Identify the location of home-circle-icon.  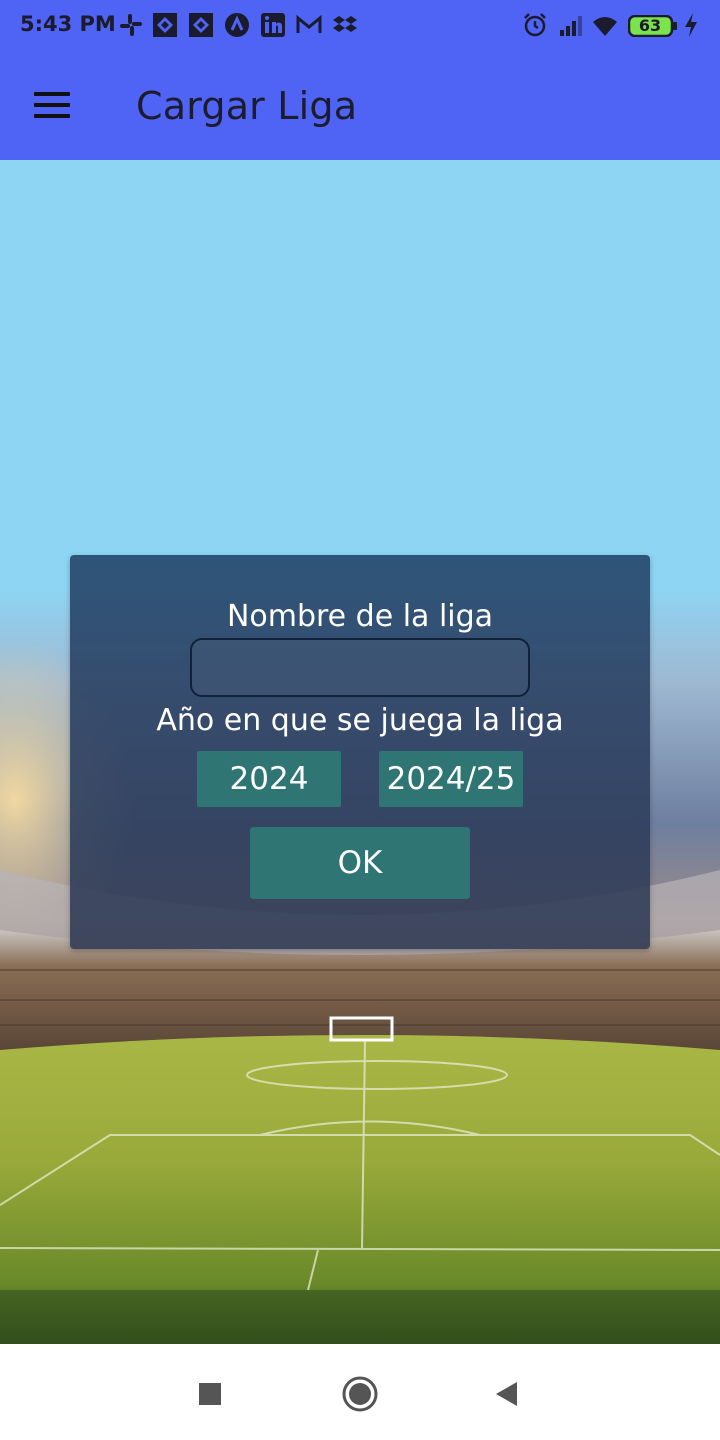
(360, 1394).